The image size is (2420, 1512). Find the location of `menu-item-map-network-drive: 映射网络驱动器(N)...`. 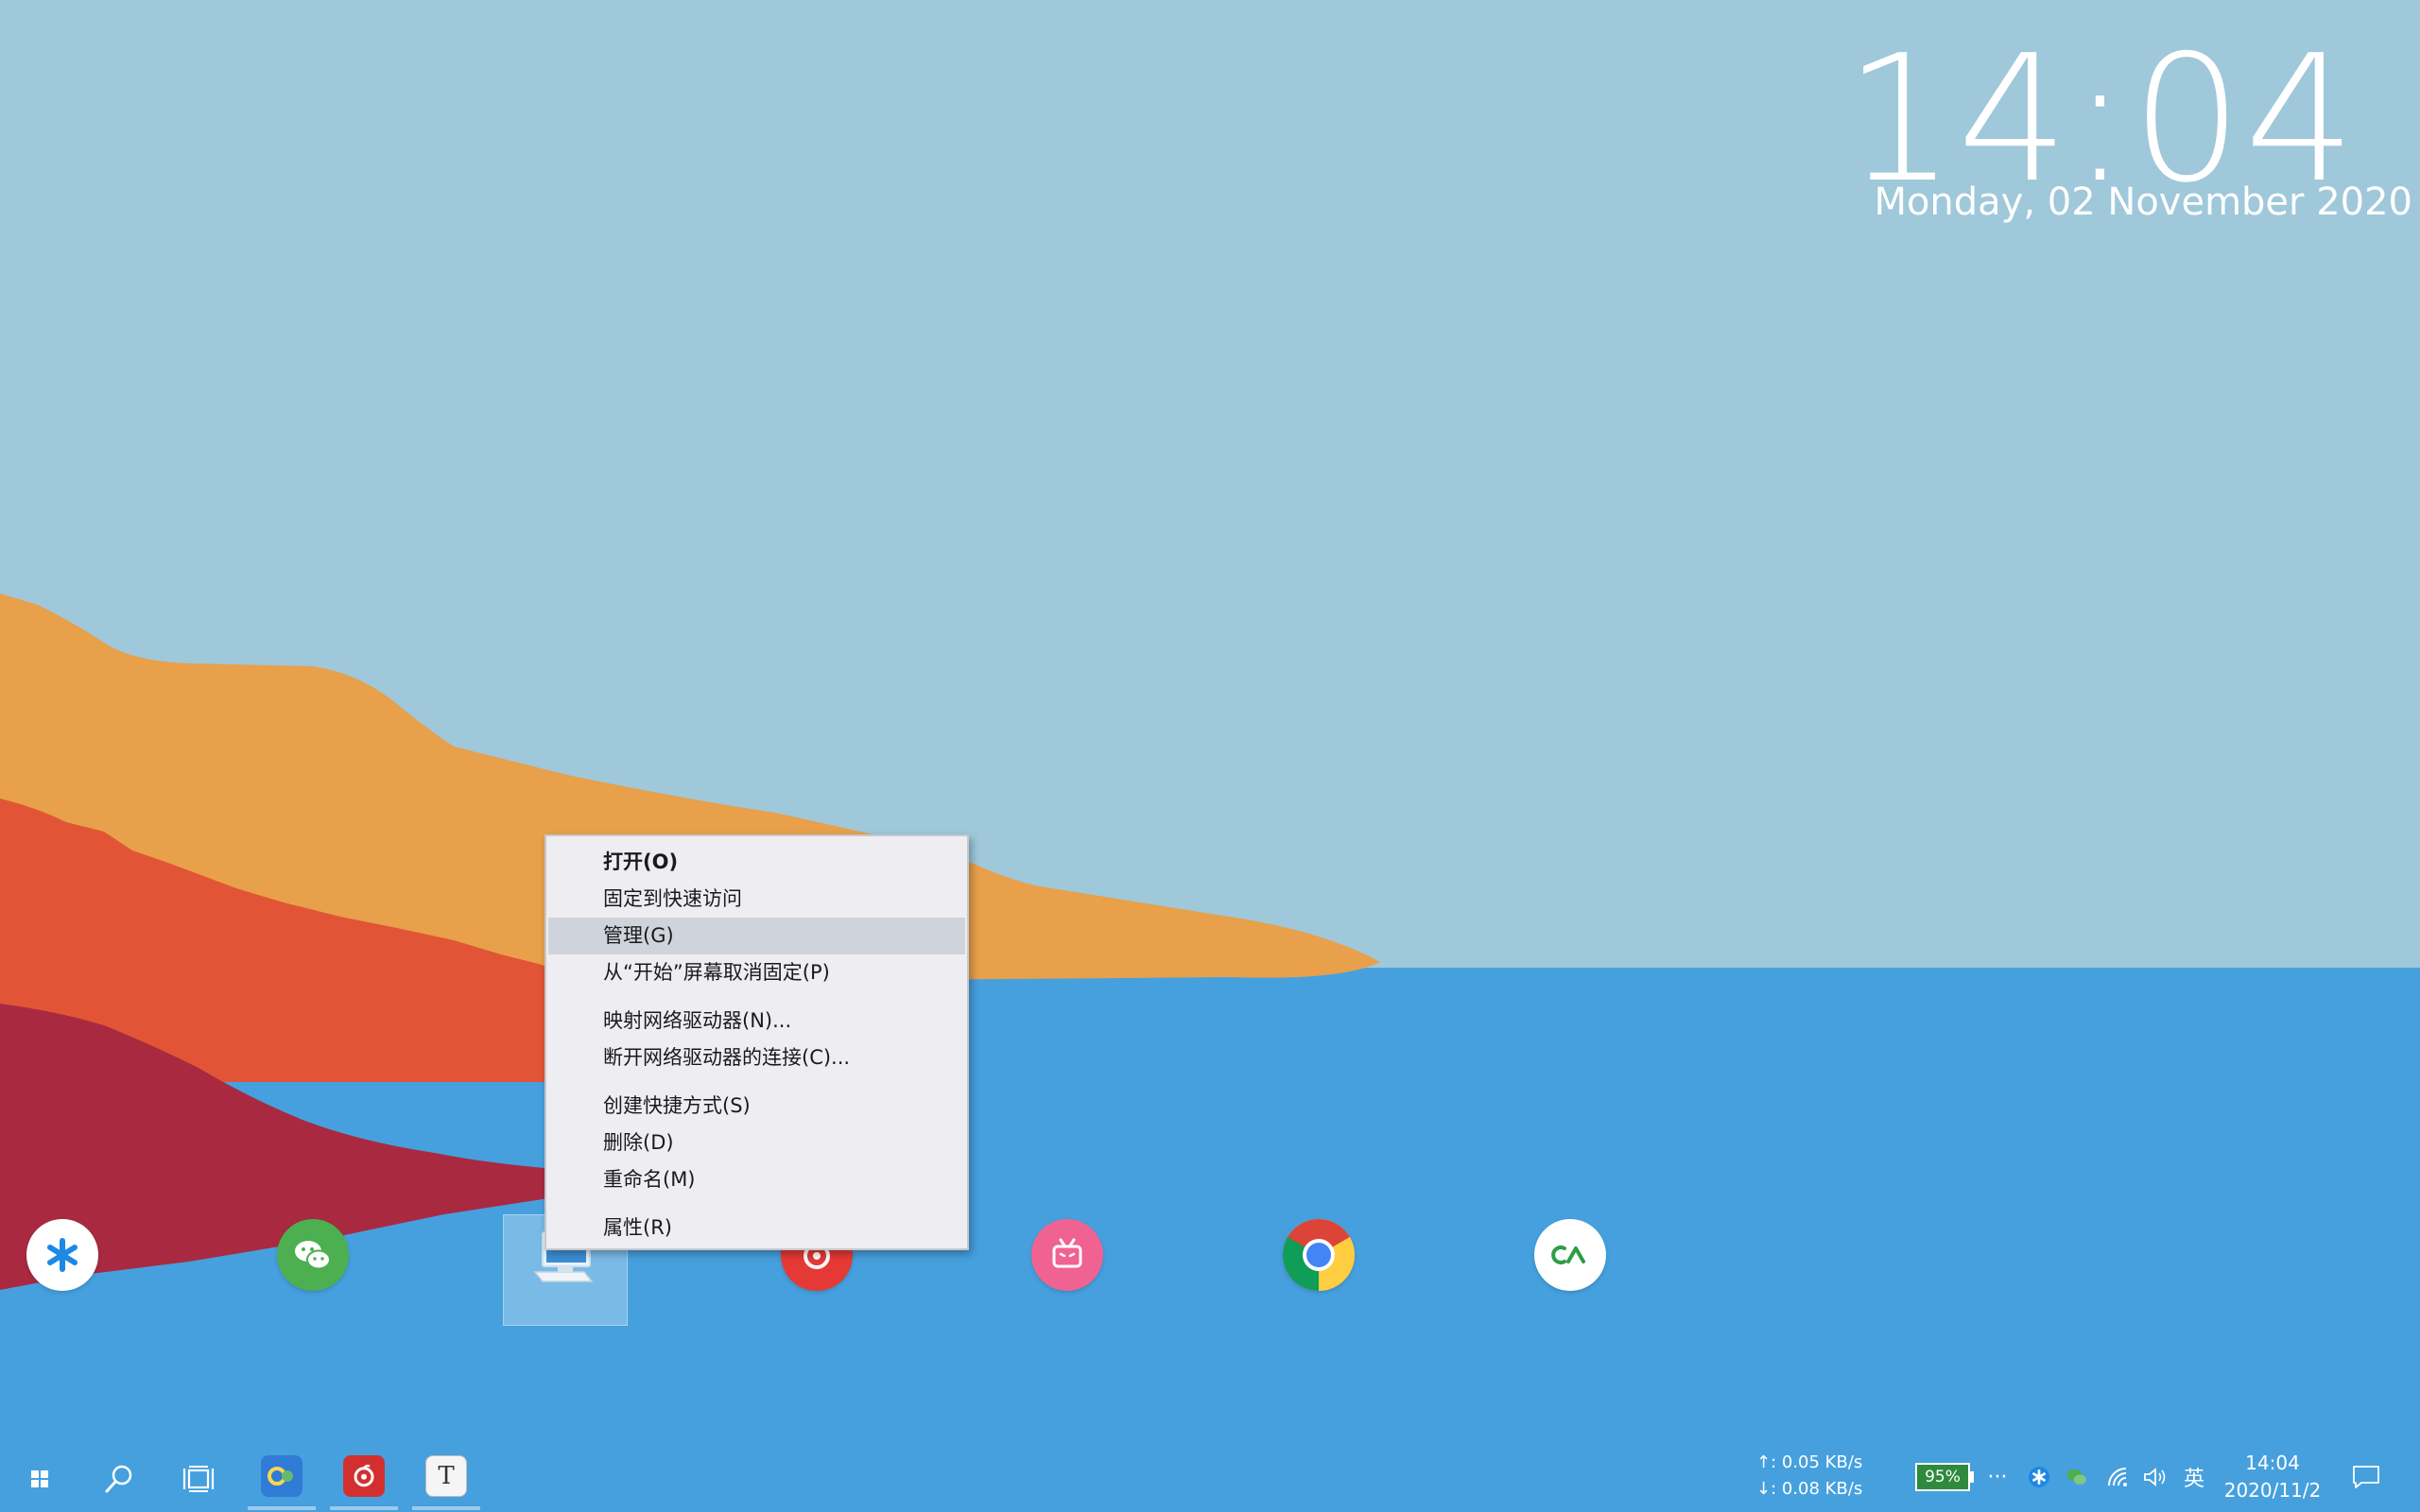

menu-item-map-network-drive: 映射网络驱动器(N)... is located at coordinates (756, 1021).